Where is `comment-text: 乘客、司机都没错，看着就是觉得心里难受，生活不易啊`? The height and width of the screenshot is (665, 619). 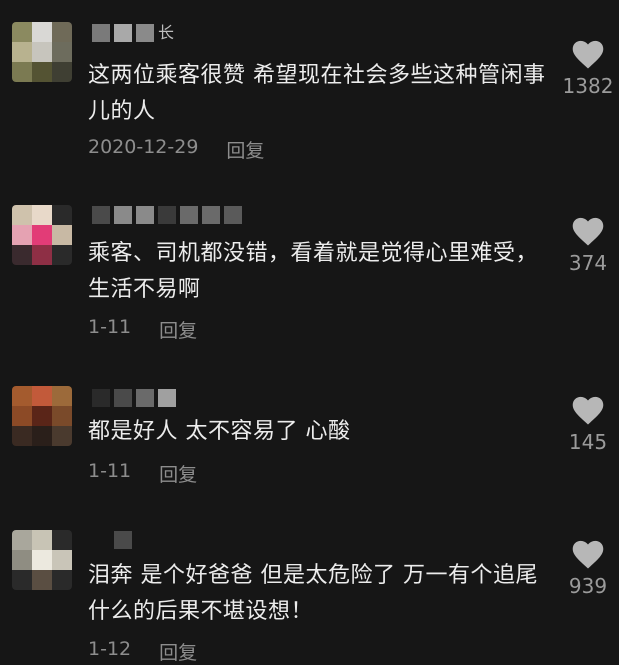
comment-text: 乘客、司机都没错，看着就是觉得心里难受，生活不易啊 is located at coordinates (313, 271).